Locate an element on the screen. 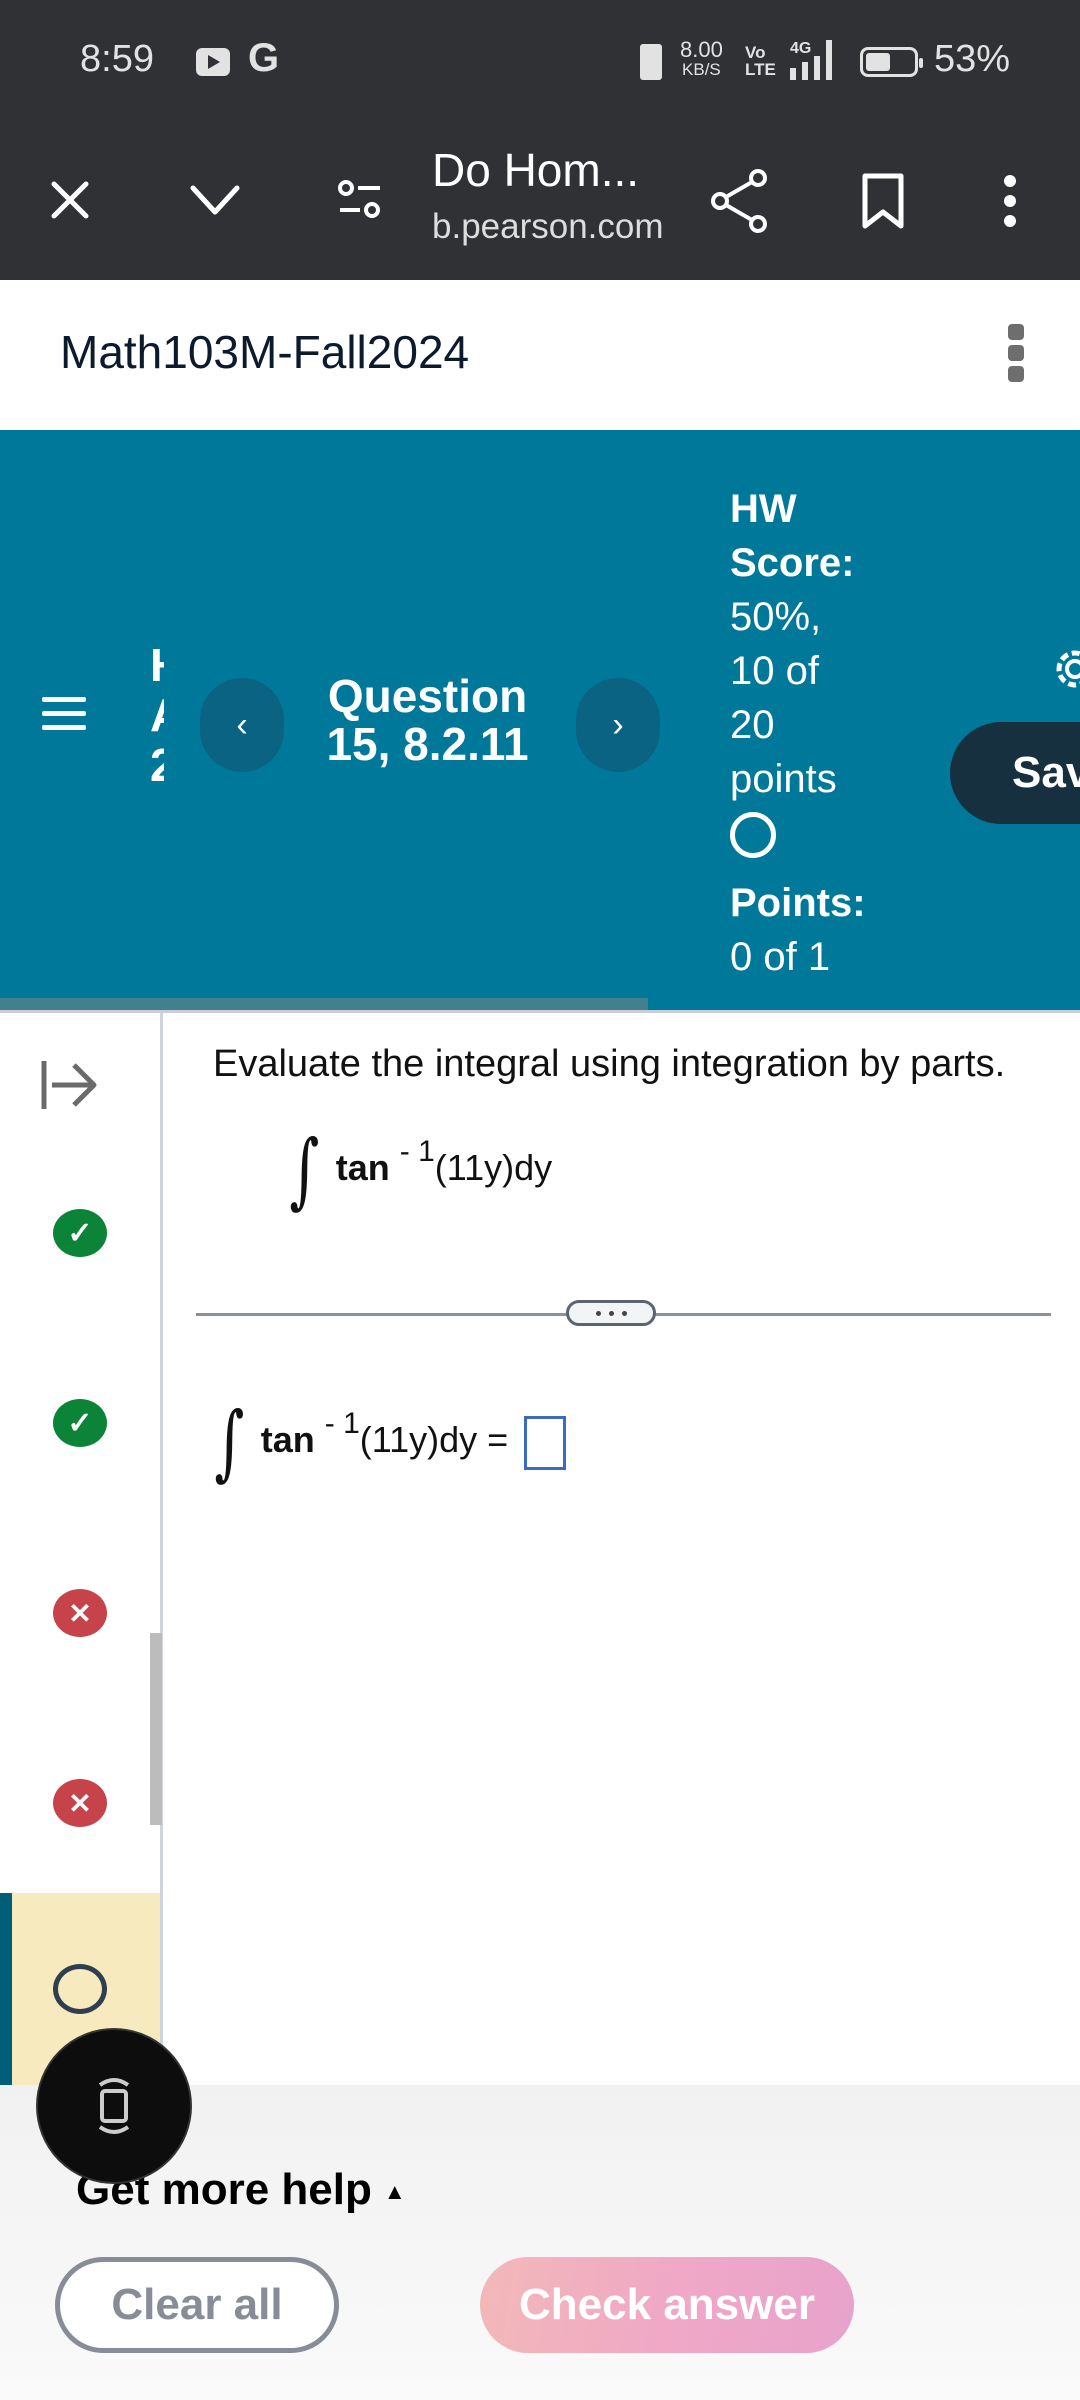 This screenshot has width=1080, height=2400. truncated-char: H is located at coordinates (157, 665).